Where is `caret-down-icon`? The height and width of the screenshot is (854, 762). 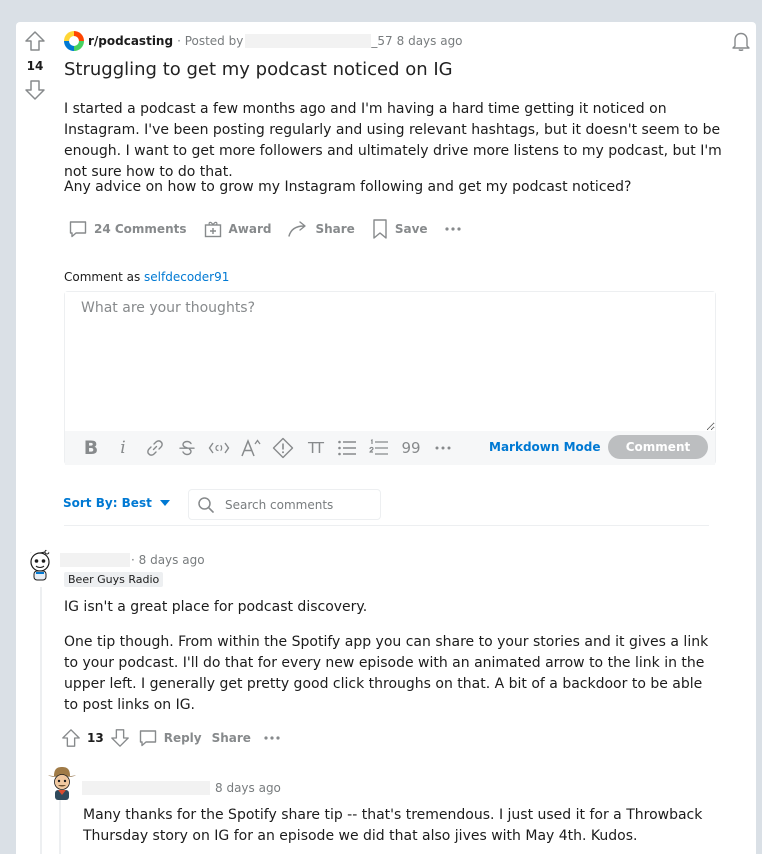
caret-down-icon is located at coordinates (164, 503).